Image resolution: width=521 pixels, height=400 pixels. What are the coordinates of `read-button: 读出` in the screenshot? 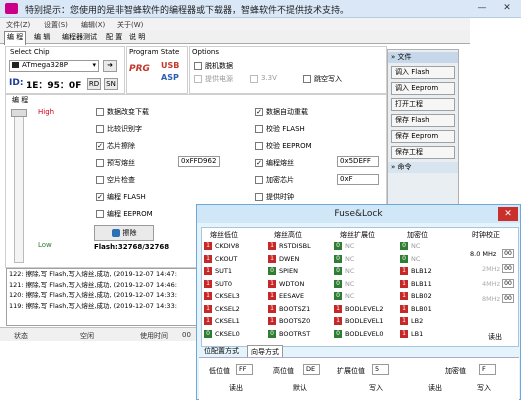 It's located at (236, 388).